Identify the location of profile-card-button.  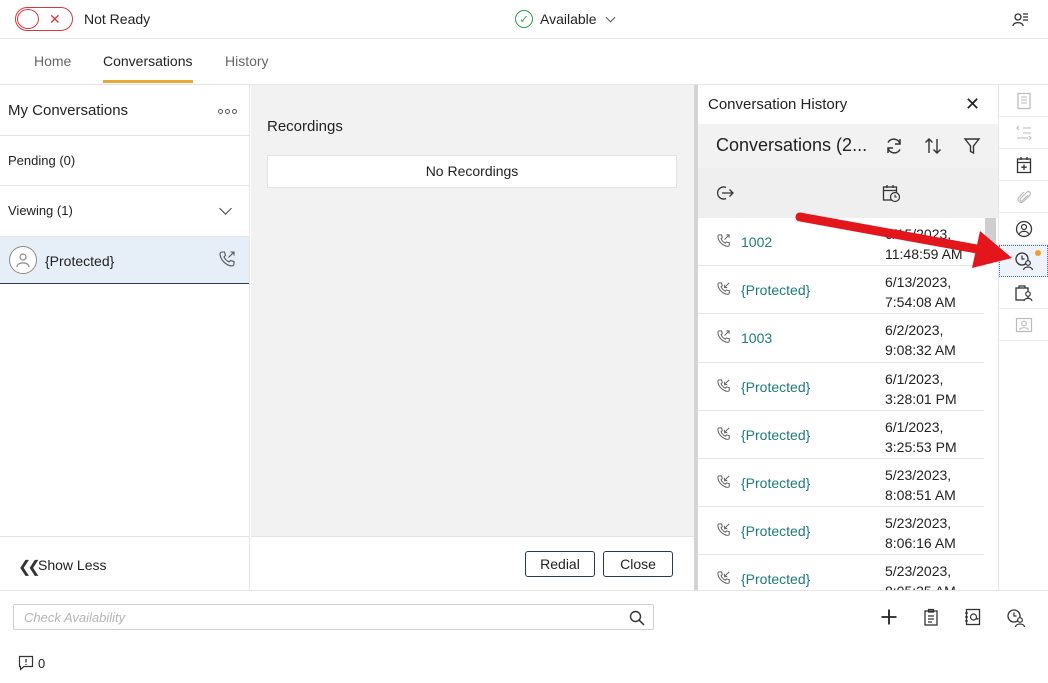
(1023, 325).